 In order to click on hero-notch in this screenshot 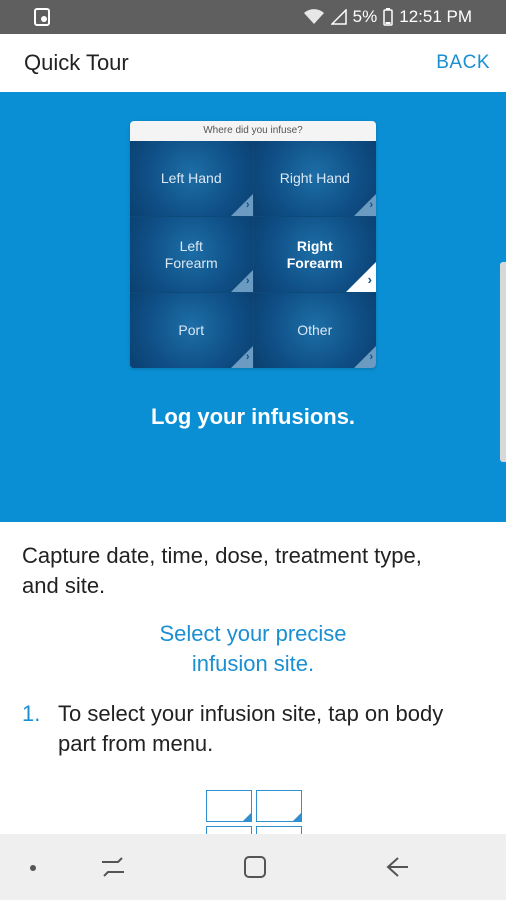, I will do `click(253, 511)`.